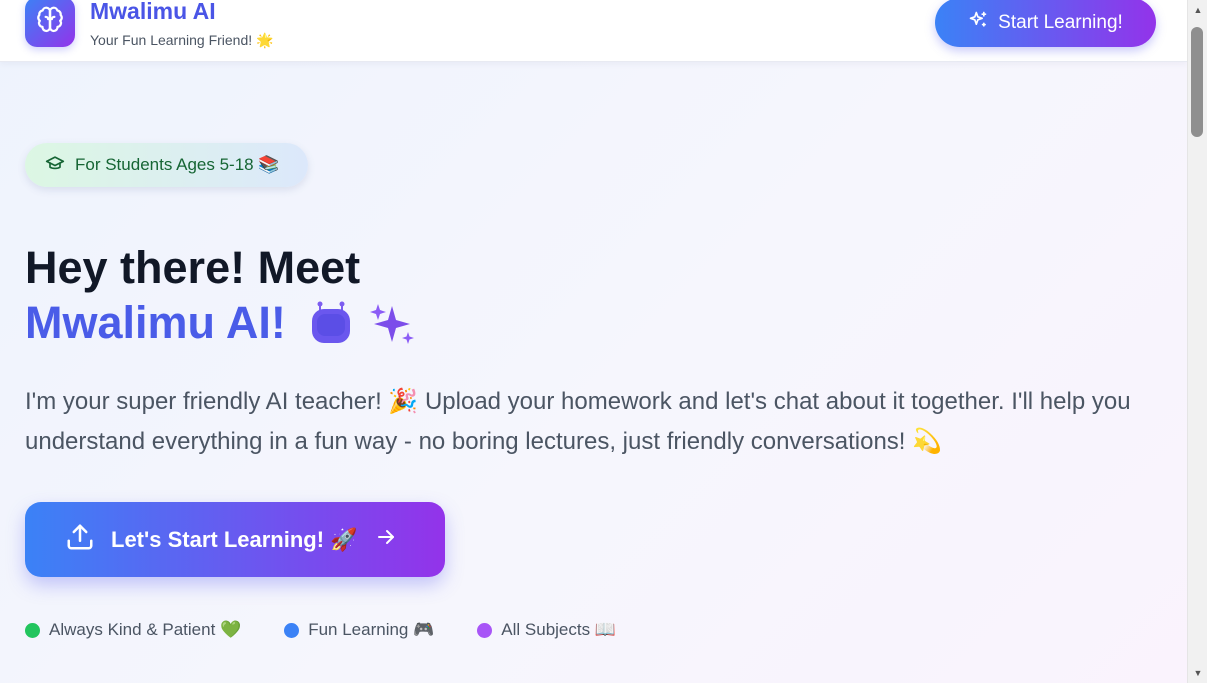  I want to click on headline-line-1: Hey there! Meet, so click(193, 267).